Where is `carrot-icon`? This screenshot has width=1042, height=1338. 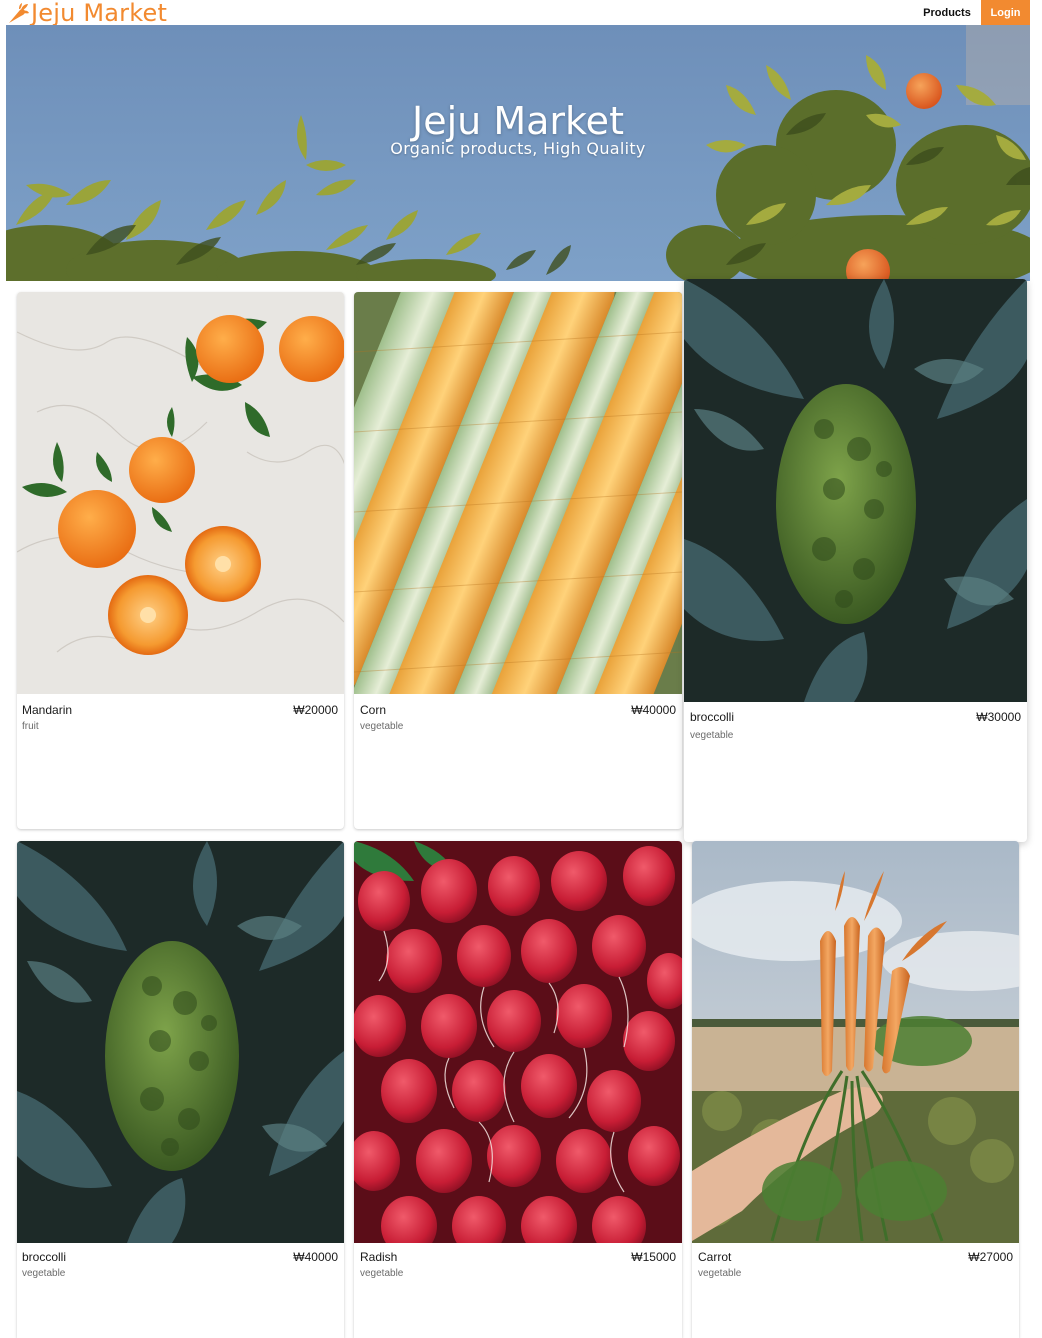
carrot-icon is located at coordinates (19, 12).